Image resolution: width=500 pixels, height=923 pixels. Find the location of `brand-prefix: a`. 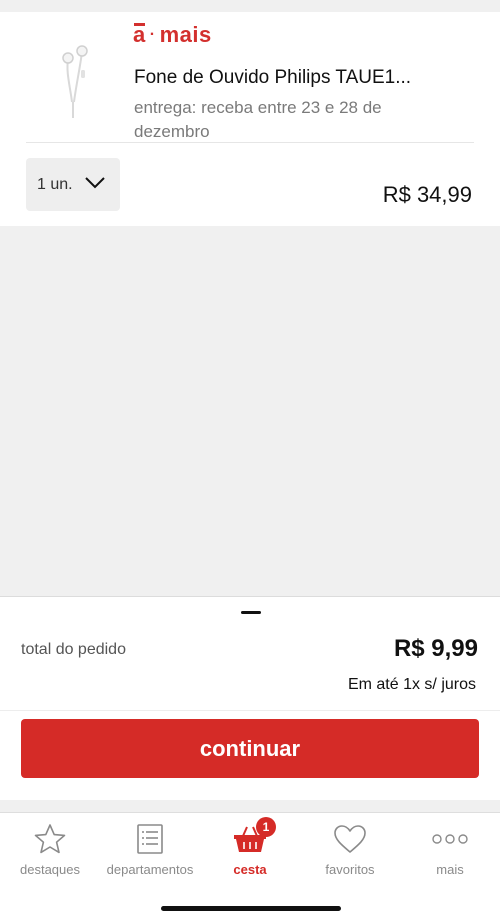

brand-prefix: a is located at coordinates (139, 34).